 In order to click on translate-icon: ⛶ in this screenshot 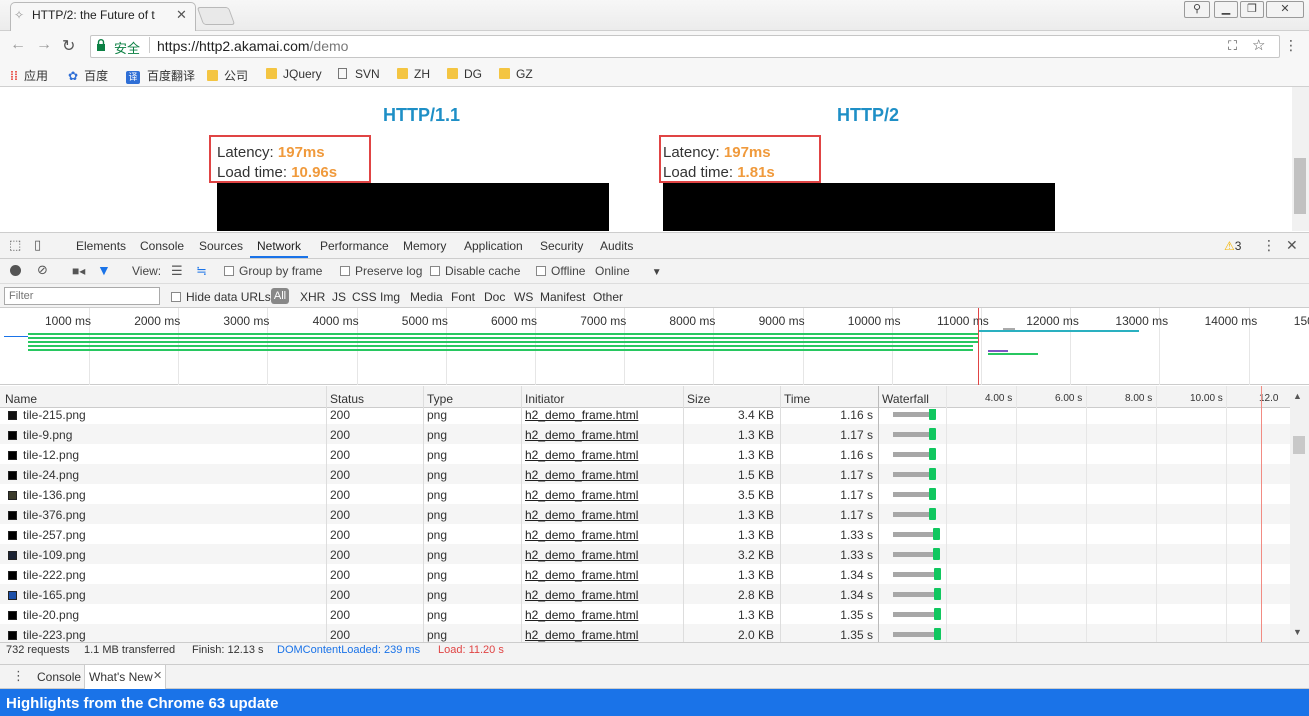, I will do `click(1232, 46)`.